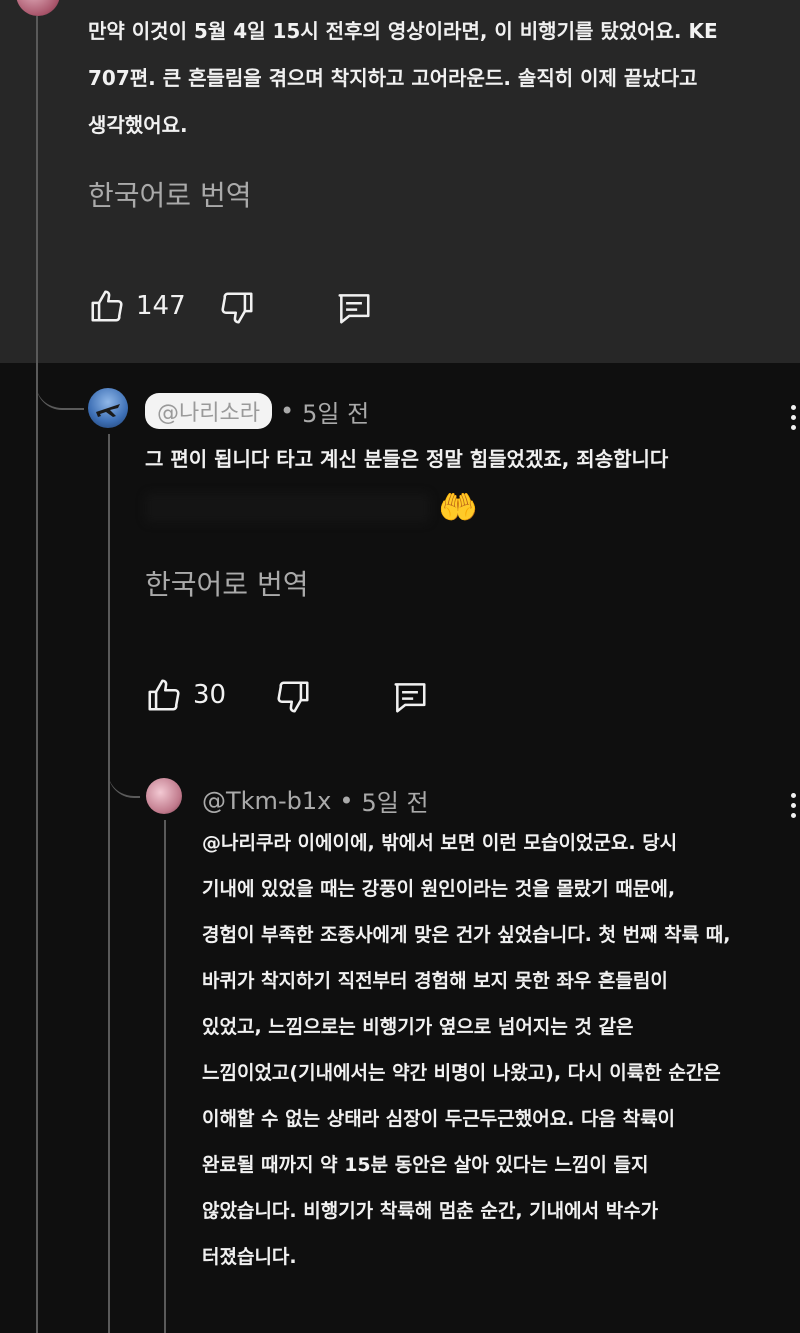 The image size is (800, 1333). I want to click on reply-line: @나리쿠라 이에이에, 밖에서 보면 이런 모습이었군요. 당시, so click(440, 843).